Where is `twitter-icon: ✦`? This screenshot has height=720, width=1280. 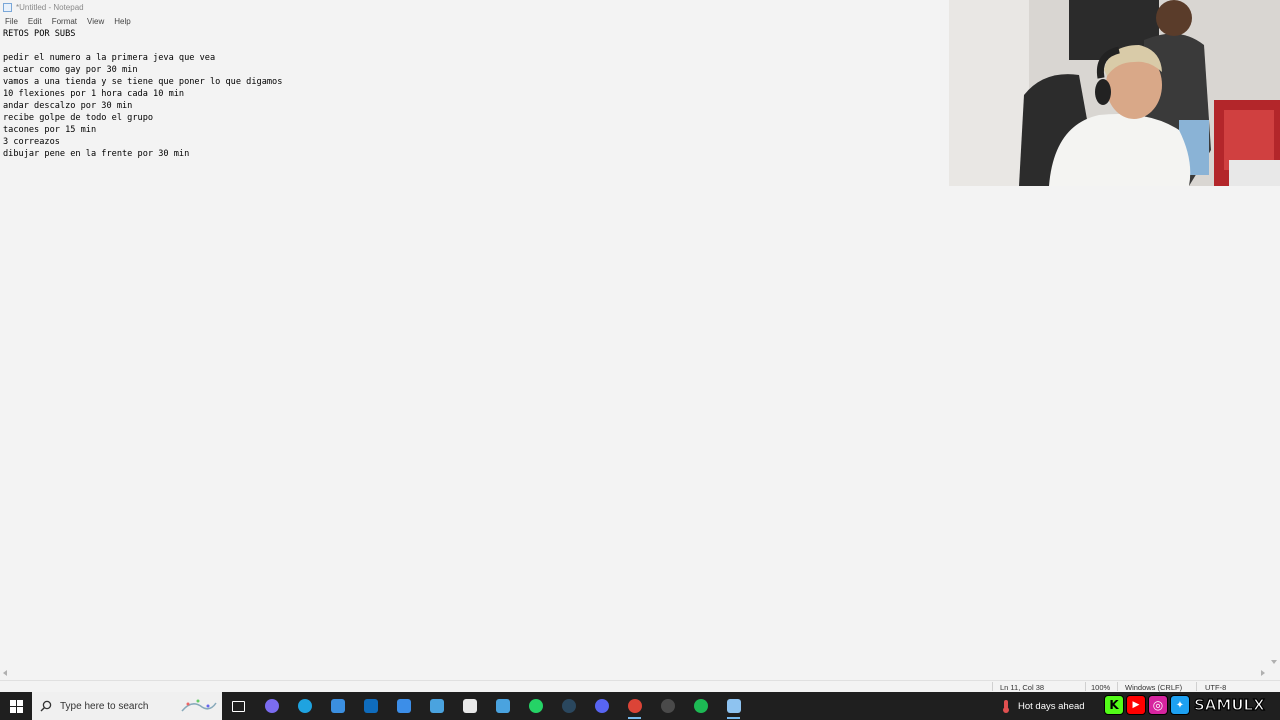 twitter-icon: ✦ is located at coordinates (1180, 705).